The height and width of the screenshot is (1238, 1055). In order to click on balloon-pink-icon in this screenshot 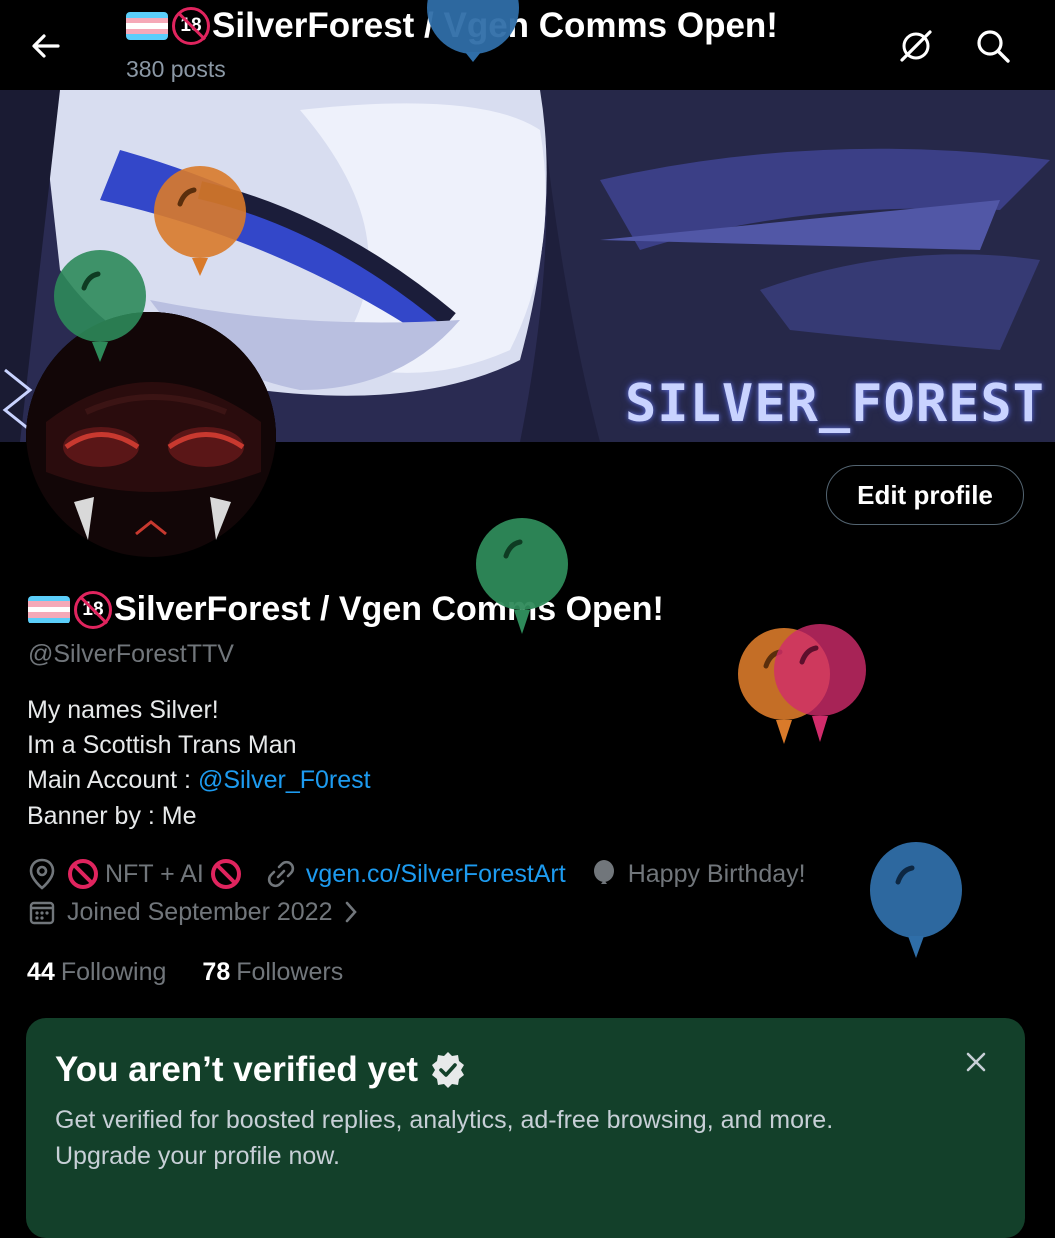, I will do `click(820, 683)`.